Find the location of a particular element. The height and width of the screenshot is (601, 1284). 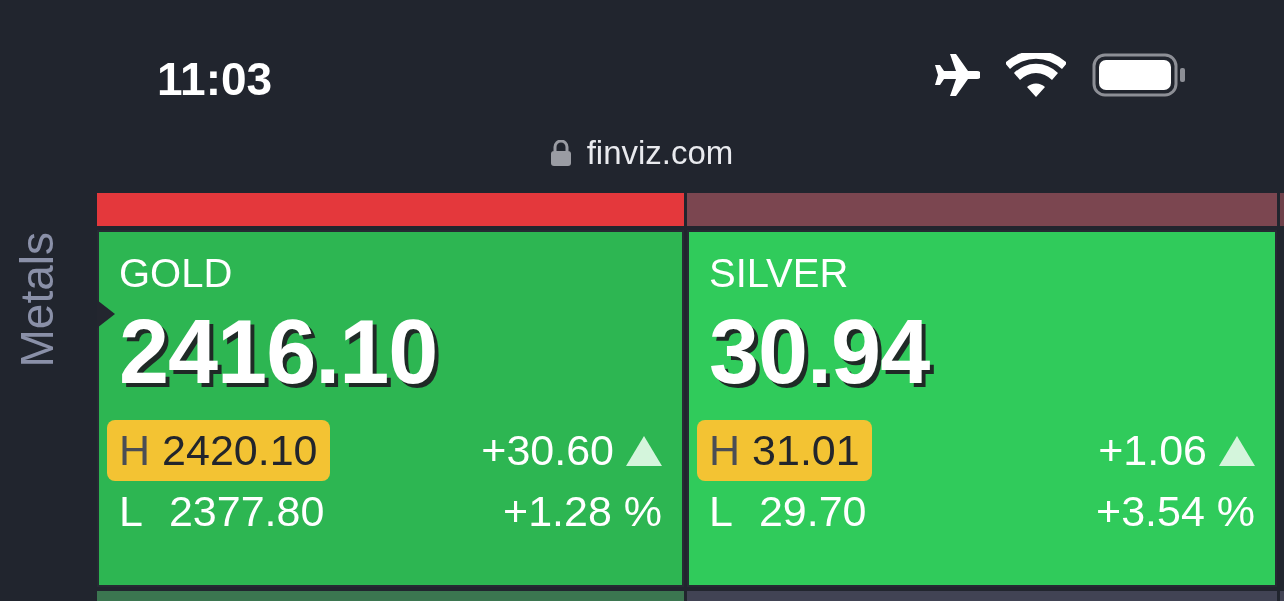

change-value: +1.06 is located at coordinates (1152, 450).